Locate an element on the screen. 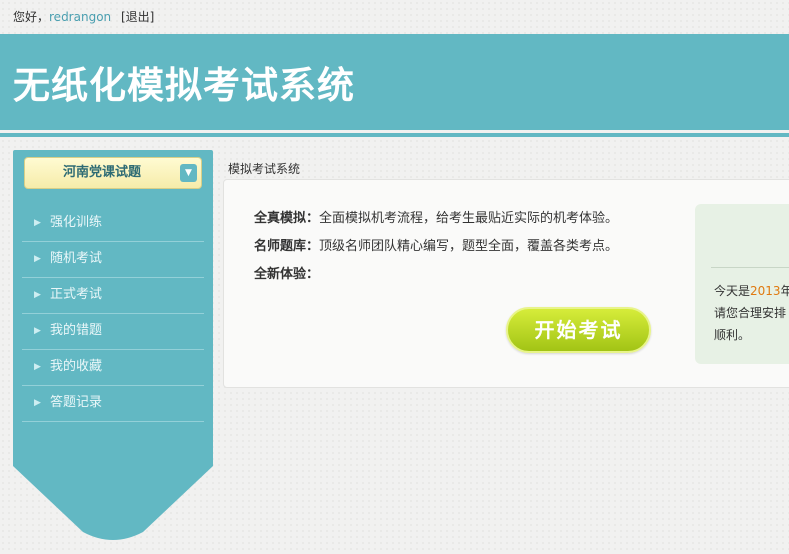 This screenshot has width=789, height=554. sidebar-item-wrong-answers: ▶ 我的错题 is located at coordinates (113, 332).